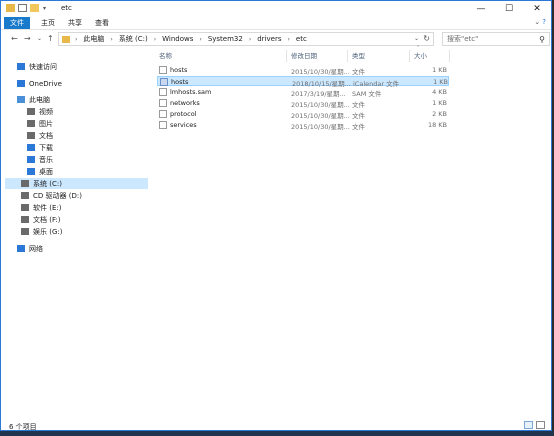  I want to click on breadcrumb-drivers: drivers, so click(269, 39).